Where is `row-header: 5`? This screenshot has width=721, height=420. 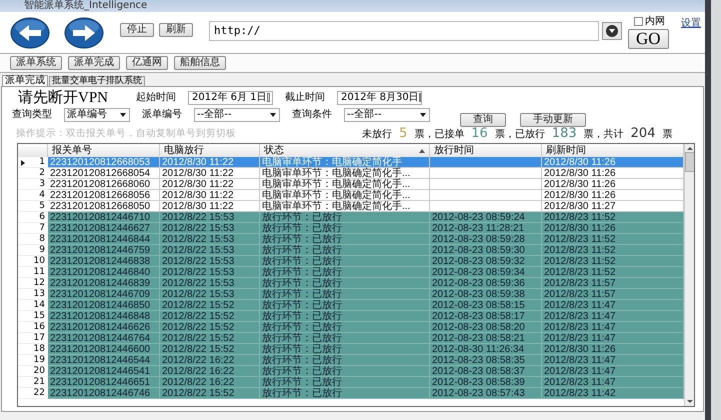 row-header: 5 is located at coordinates (33, 206).